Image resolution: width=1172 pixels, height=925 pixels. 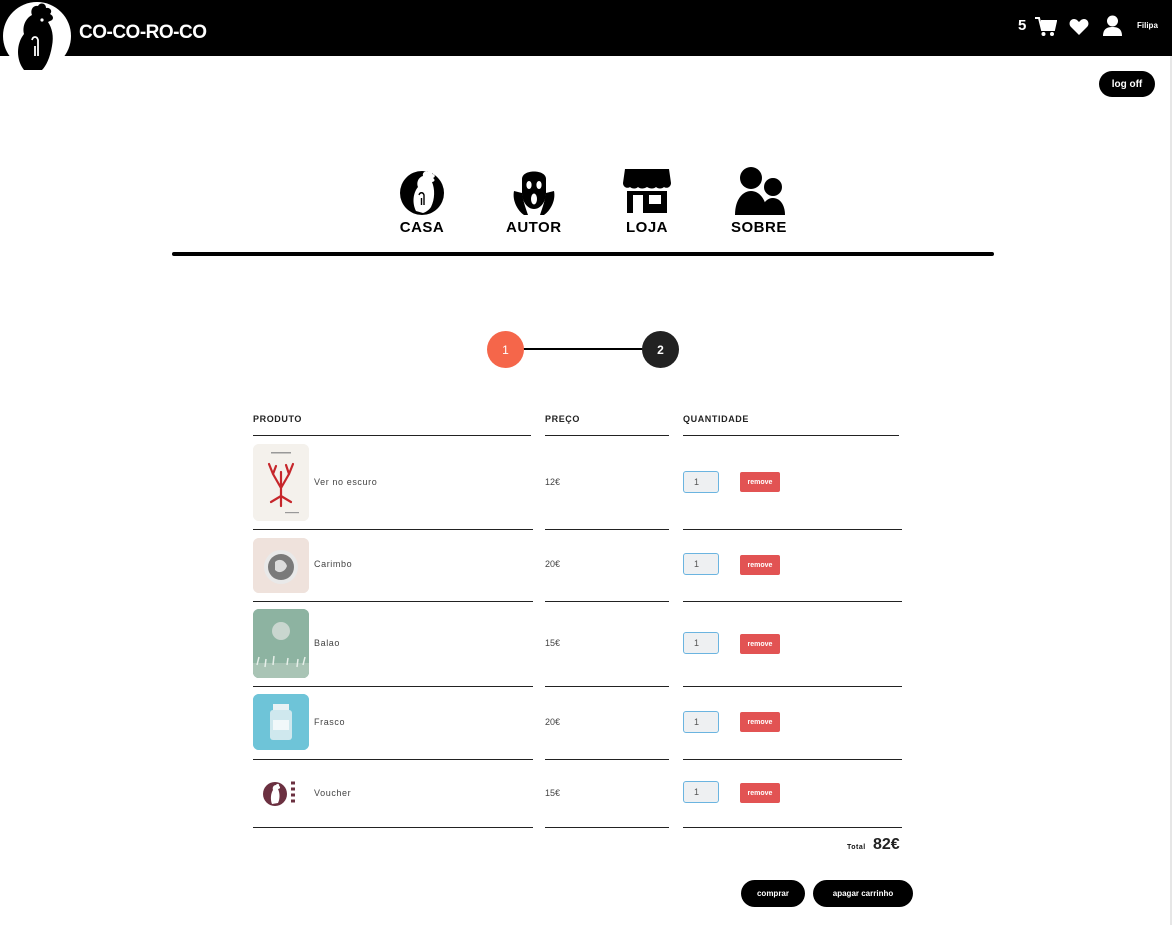 I want to click on product-price: 12€, so click(x=553, y=482).